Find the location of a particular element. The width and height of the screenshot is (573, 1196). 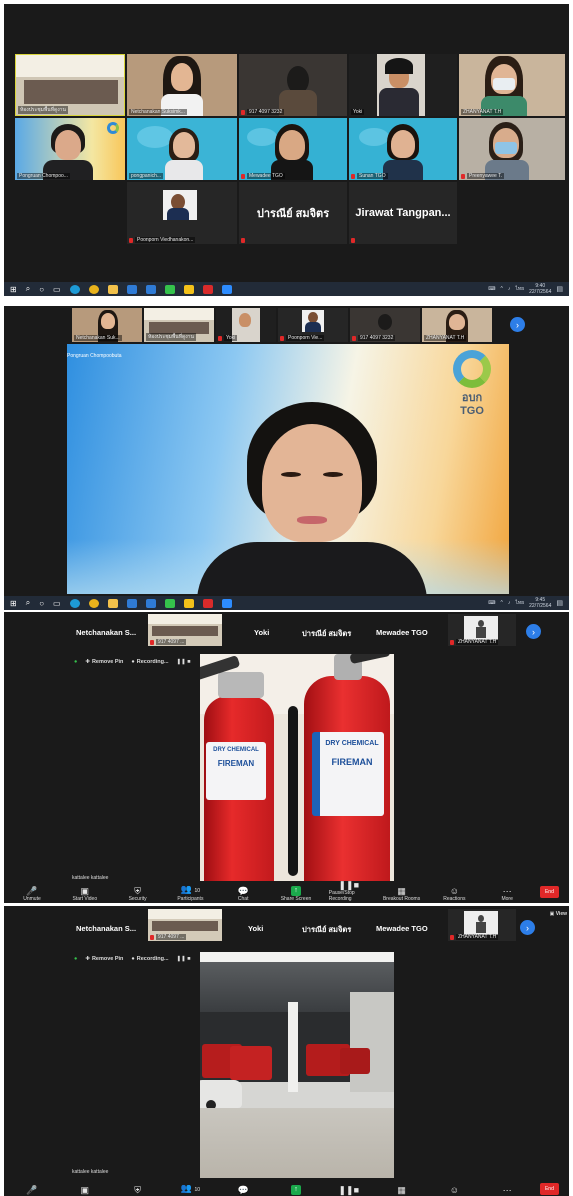

participant-tile: ห้องประชุมพื้นที่ดูงาน is located at coordinates (70, 85).